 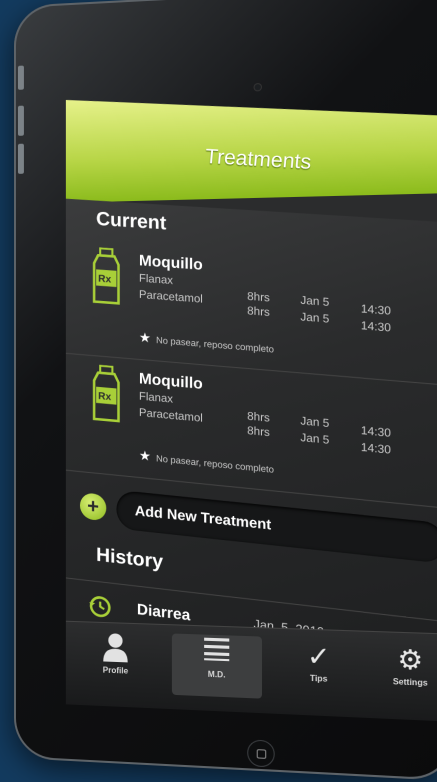 I want to click on volume-up-button, so click(x=20, y=120).